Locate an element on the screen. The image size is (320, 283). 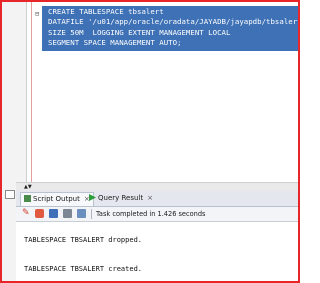
pin-icon: ✎ is located at coordinates (26, 213).